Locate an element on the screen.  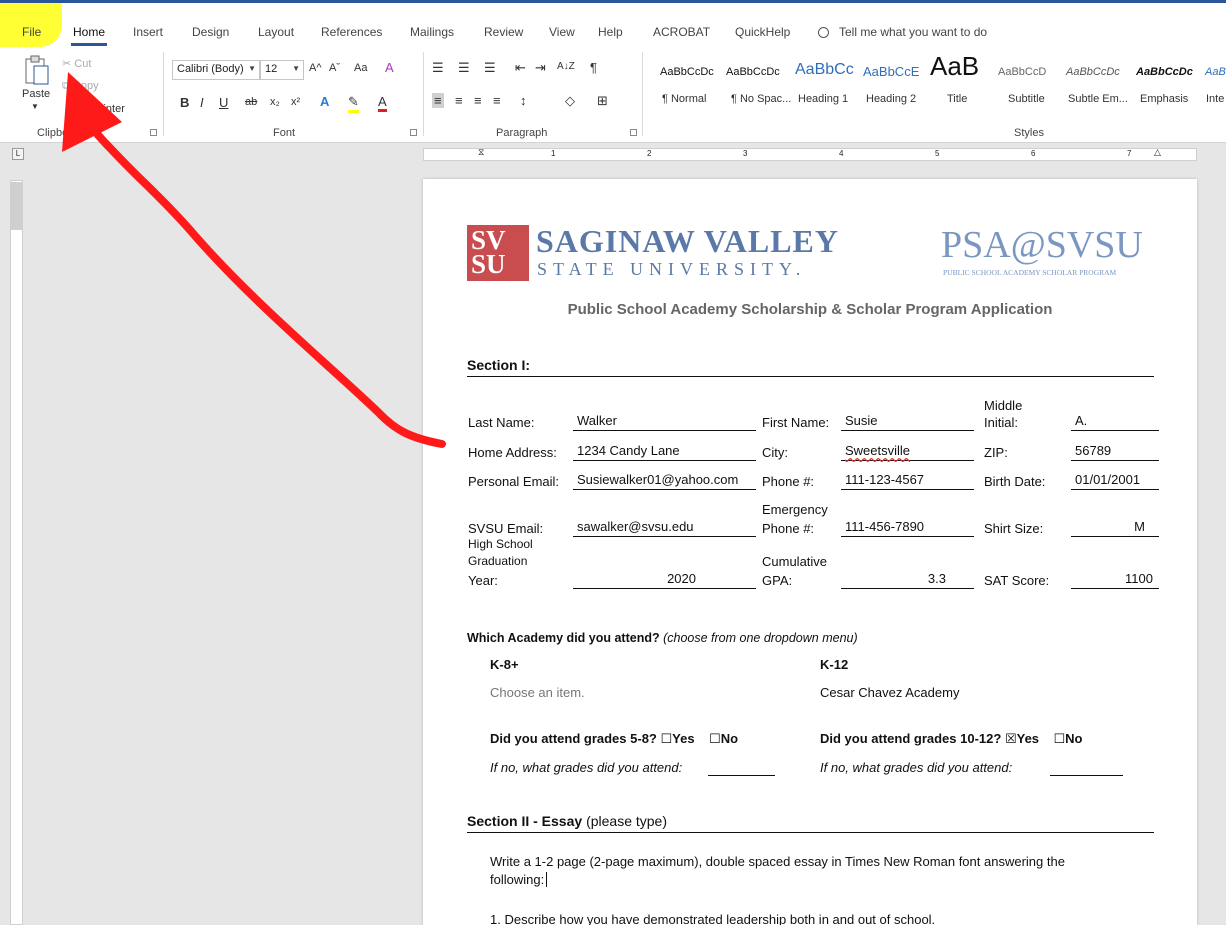
if-no-10-12-field is located at coordinates (1086, 775).